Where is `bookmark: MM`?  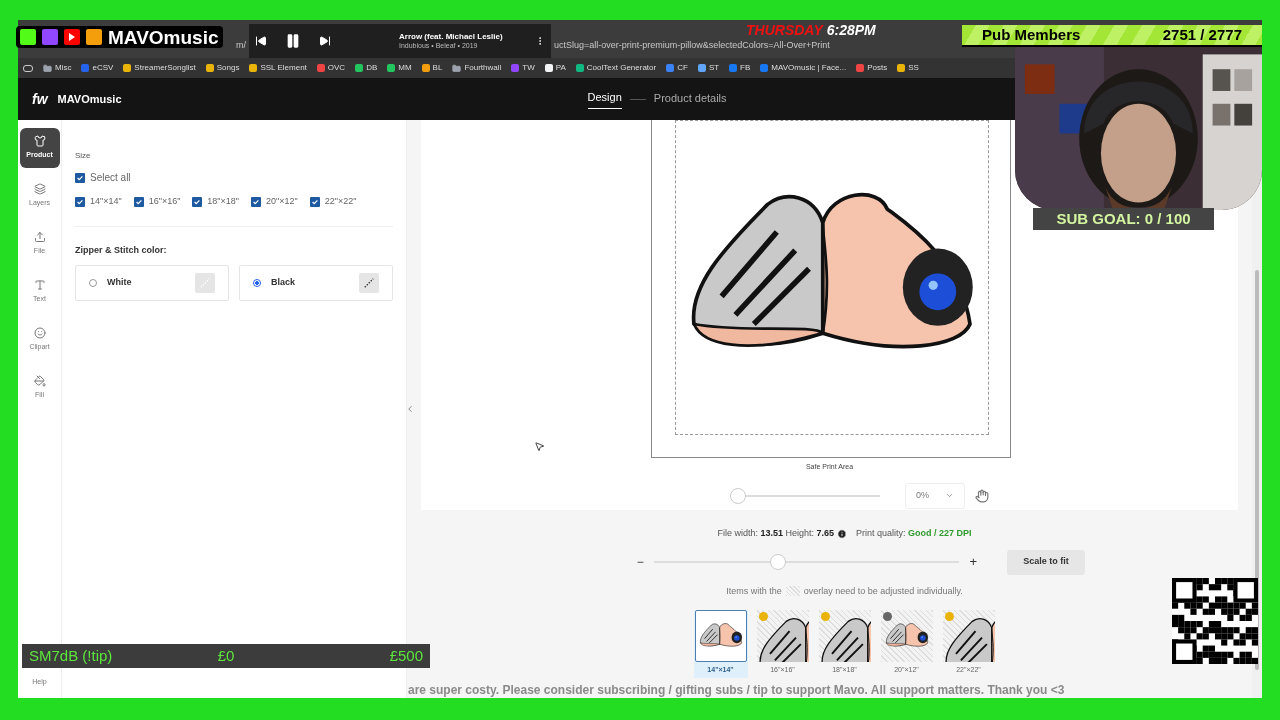 bookmark: MM is located at coordinates (399, 68).